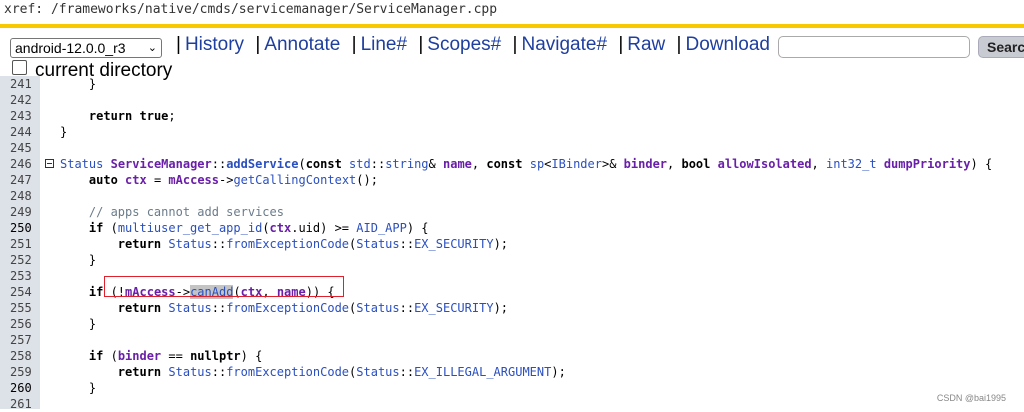  I want to click on code-text: if (binder == nullptr) {, so click(175, 356).